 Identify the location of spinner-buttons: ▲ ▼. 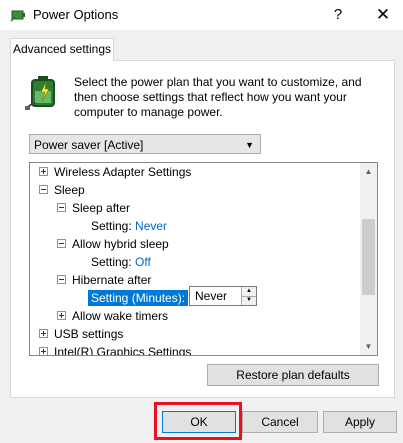
(248, 296).